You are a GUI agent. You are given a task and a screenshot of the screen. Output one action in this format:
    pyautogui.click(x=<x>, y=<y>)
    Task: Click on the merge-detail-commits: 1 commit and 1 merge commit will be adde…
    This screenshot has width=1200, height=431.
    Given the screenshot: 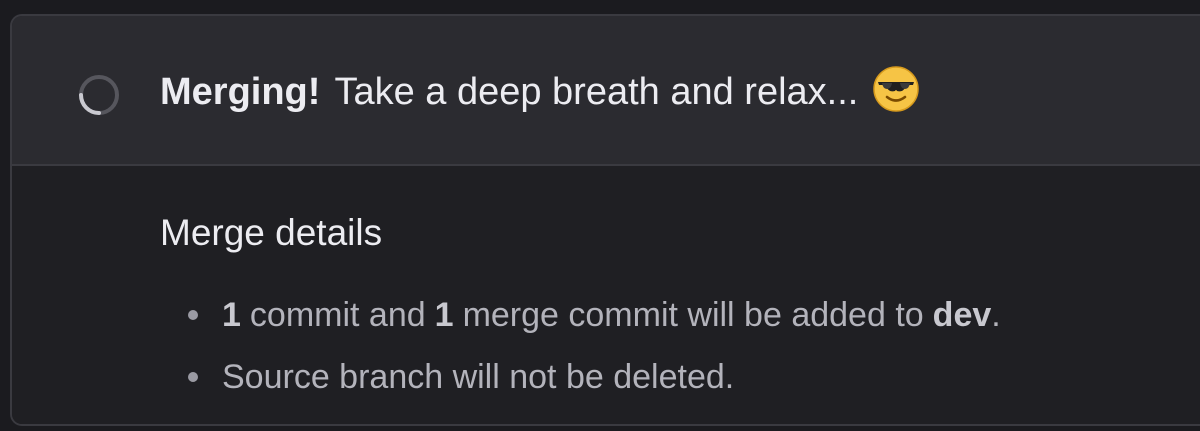 What is the action you would take?
    pyautogui.click(x=580, y=315)
    